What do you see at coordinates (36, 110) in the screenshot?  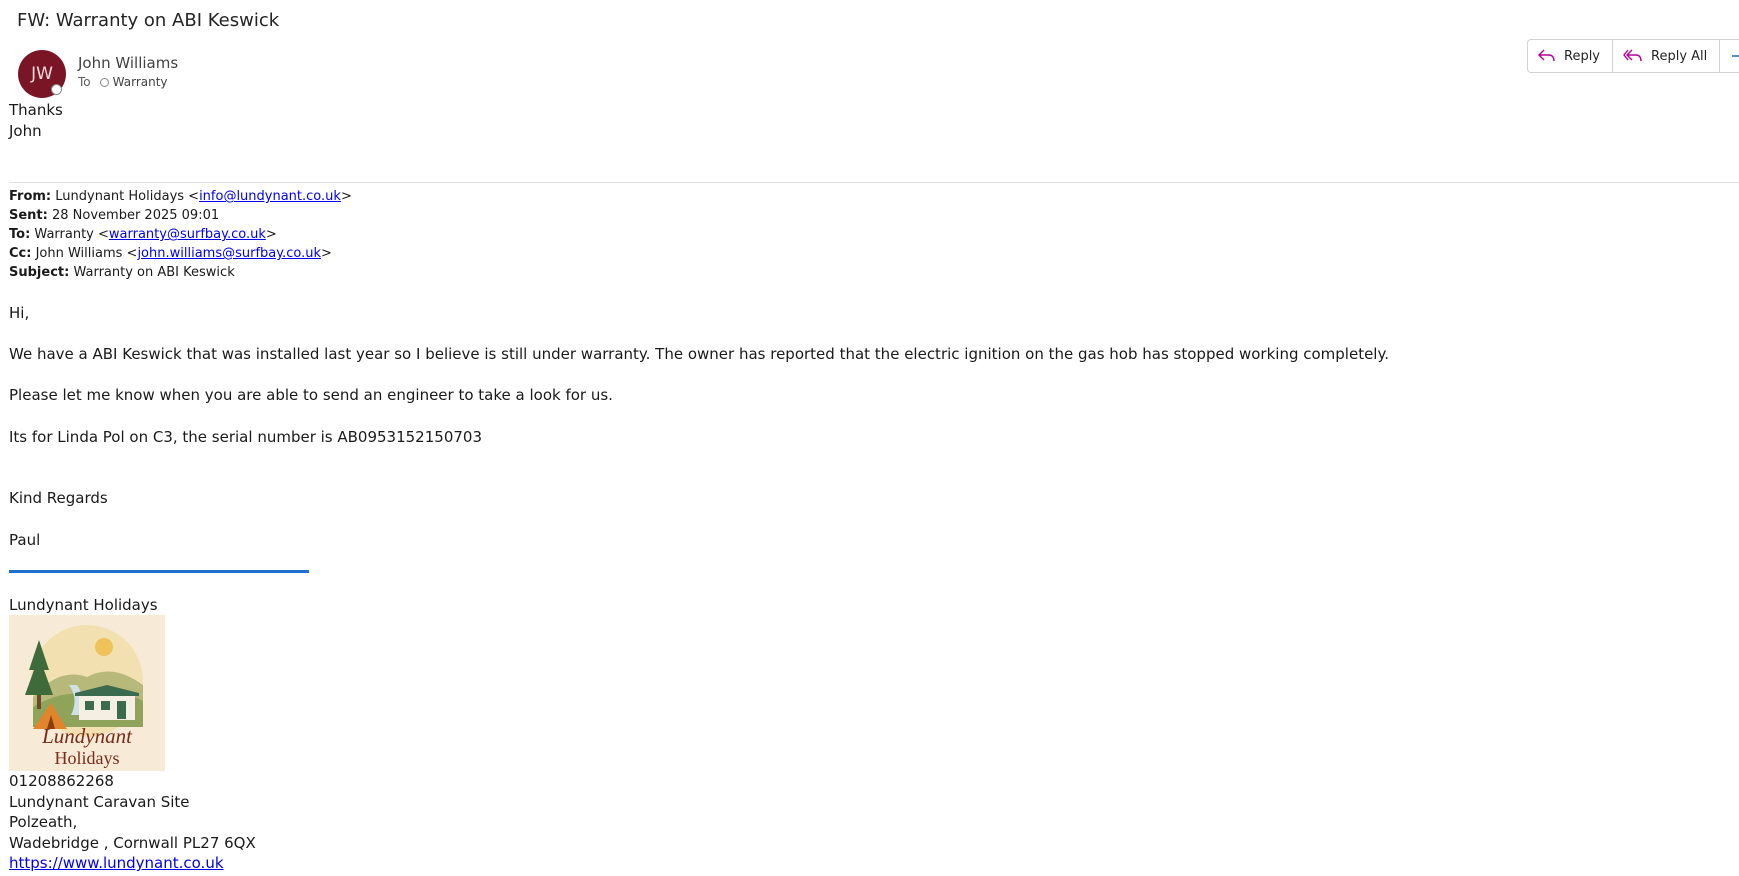 I see `message-thanks: Thanks` at bounding box center [36, 110].